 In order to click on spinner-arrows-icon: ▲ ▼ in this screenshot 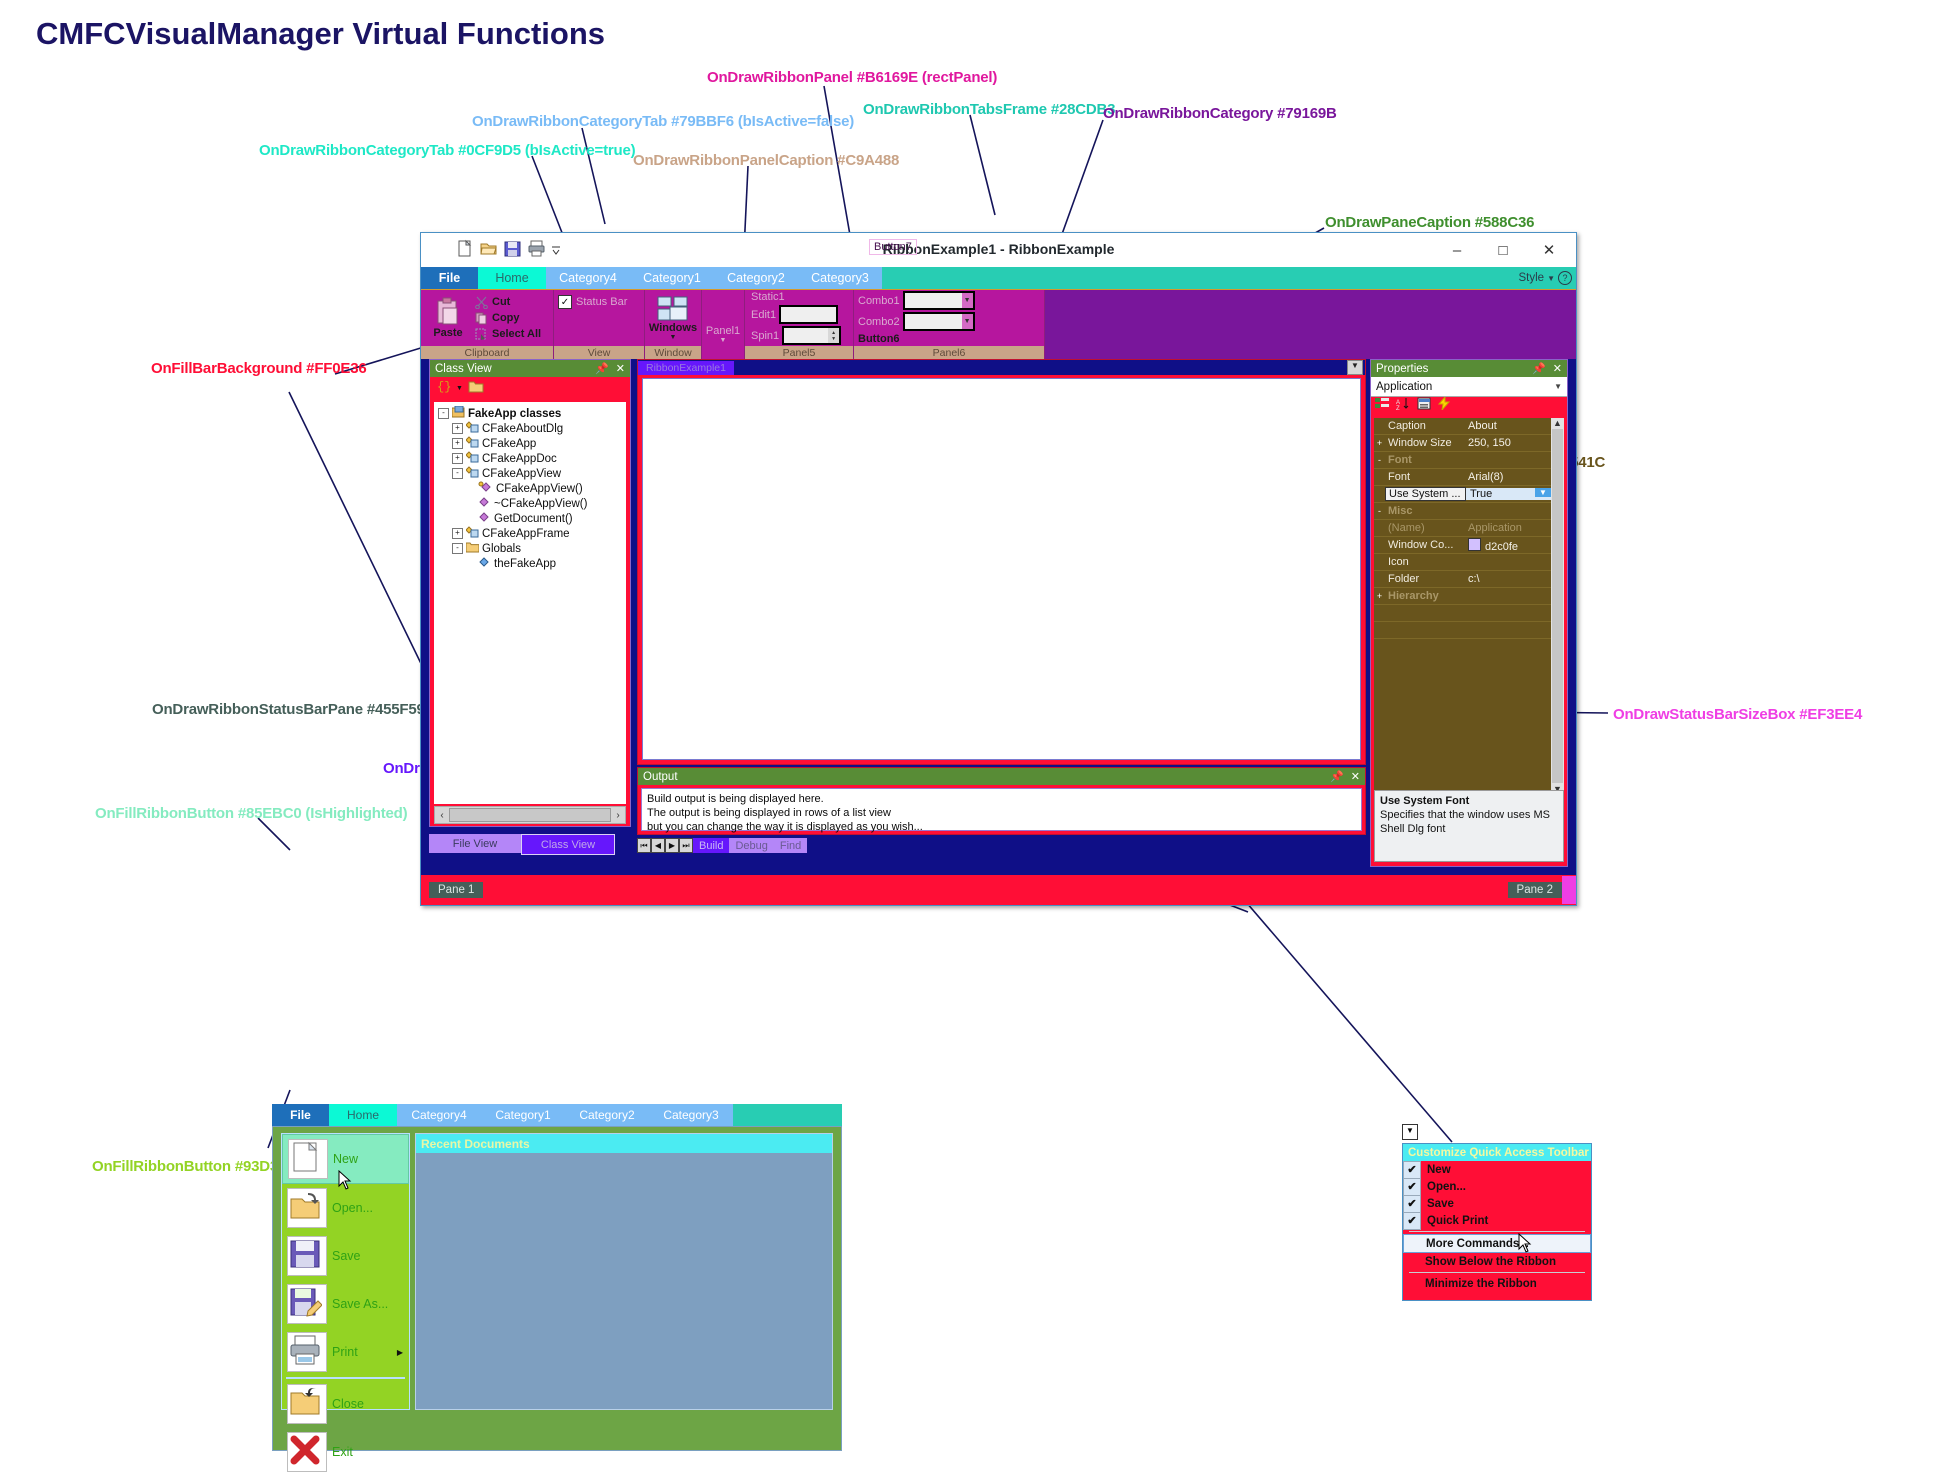, I will do `click(834, 335)`.